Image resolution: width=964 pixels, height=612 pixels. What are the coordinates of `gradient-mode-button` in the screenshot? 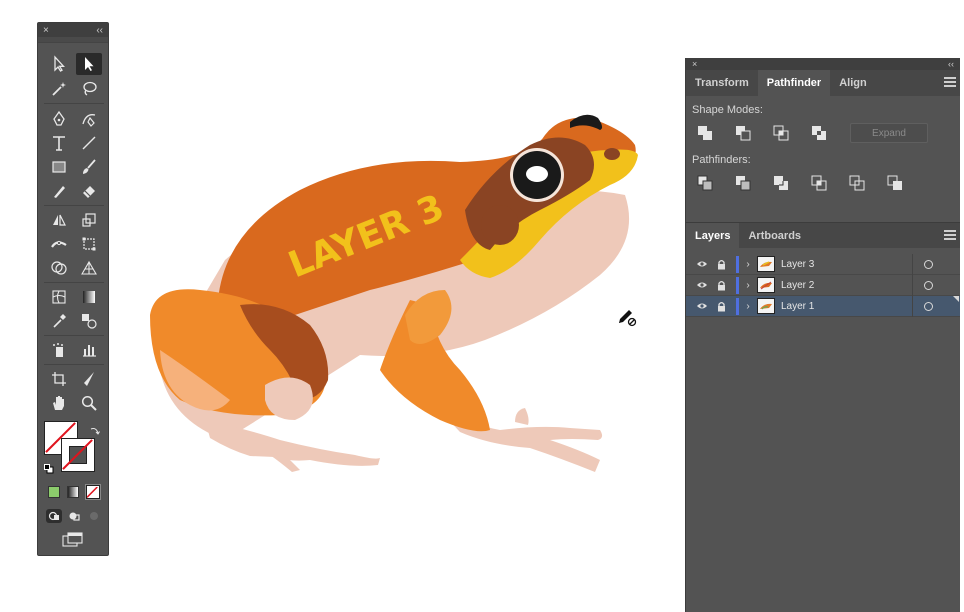 It's located at (73, 492).